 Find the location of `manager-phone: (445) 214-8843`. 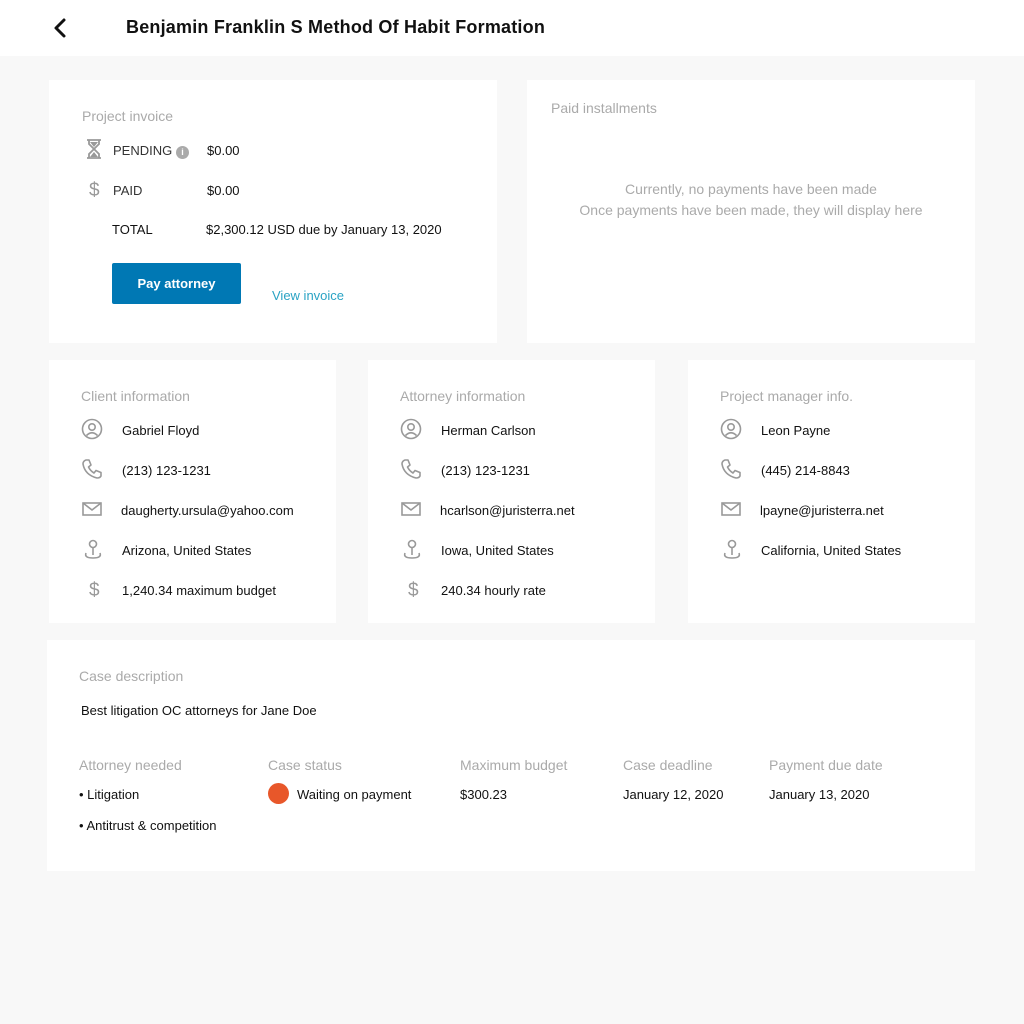

manager-phone: (445) 214-8843 is located at coordinates (805, 470).